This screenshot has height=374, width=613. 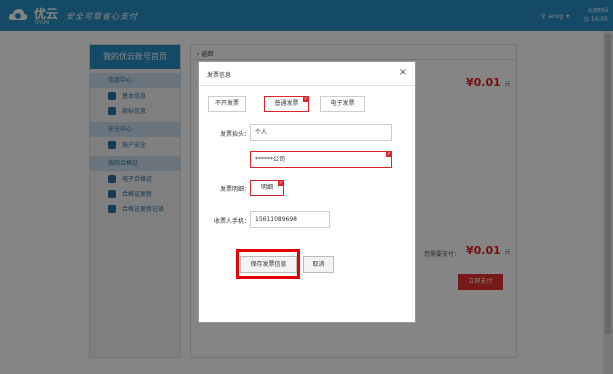 I want to click on invoice-detail-option: 明细 ✓, so click(x=267, y=188).